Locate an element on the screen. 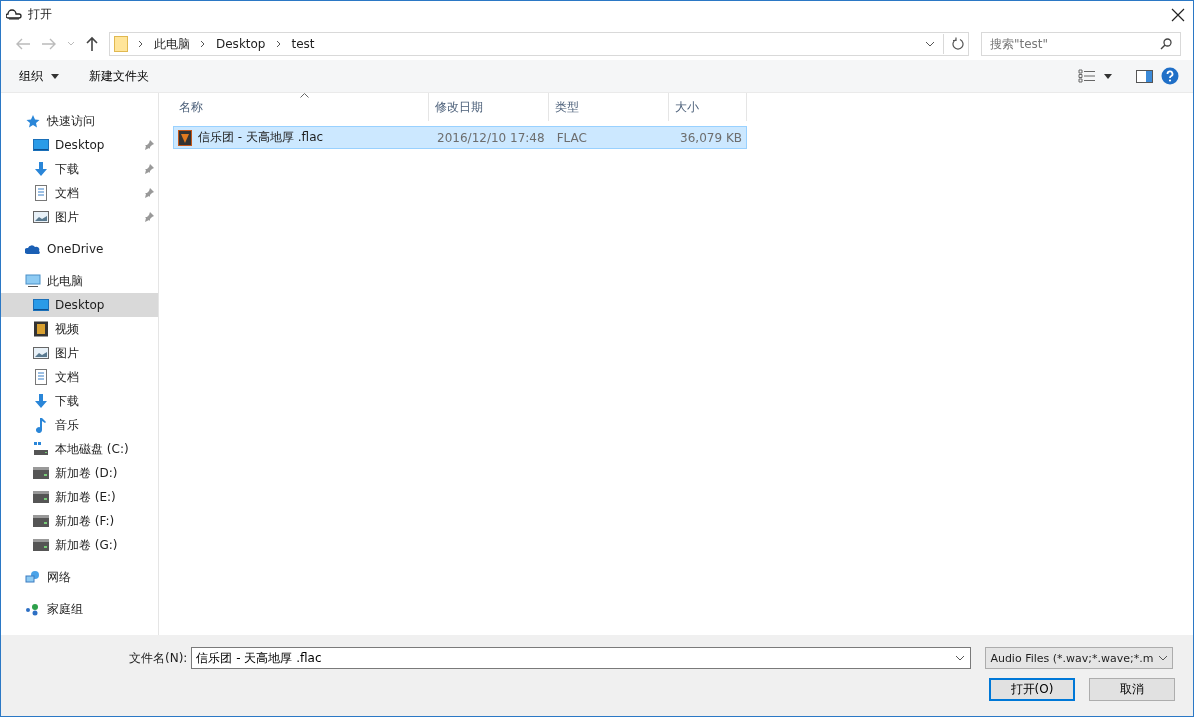 This screenshot has width=1194, height=717. file-type-dropdown: Audio Files (*.wav;*.wave;*.m is located at coordinates (1079, 658).